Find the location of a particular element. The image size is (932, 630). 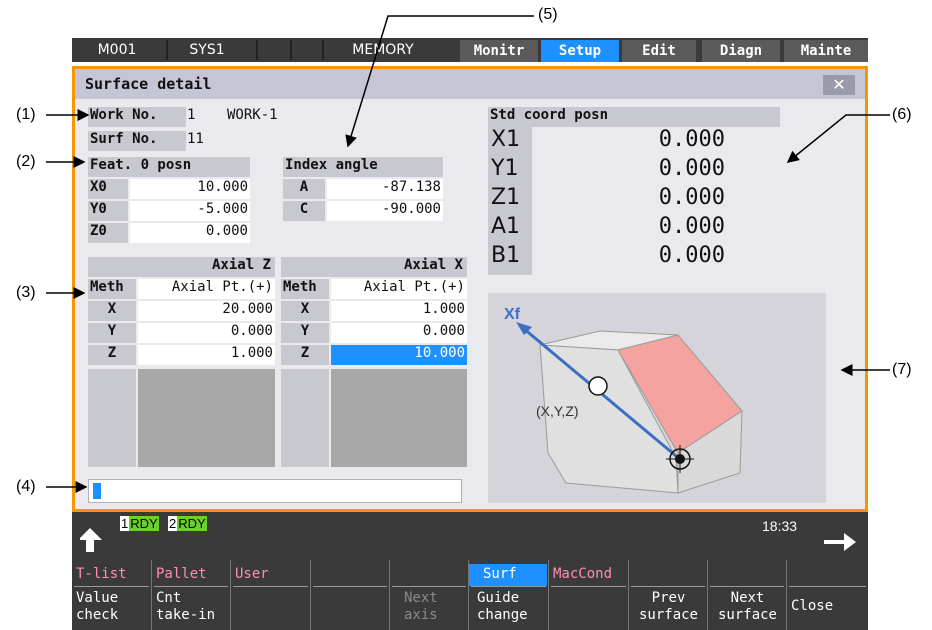

menu-next-icon is located at coordinates (840, 542).